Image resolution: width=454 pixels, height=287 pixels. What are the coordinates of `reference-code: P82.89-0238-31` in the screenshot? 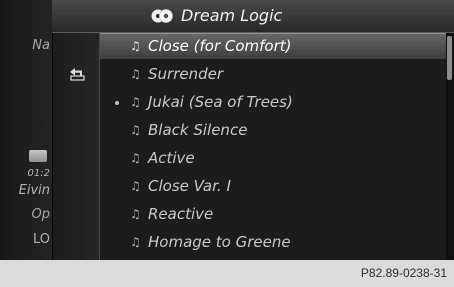 It's located at (403, 273).